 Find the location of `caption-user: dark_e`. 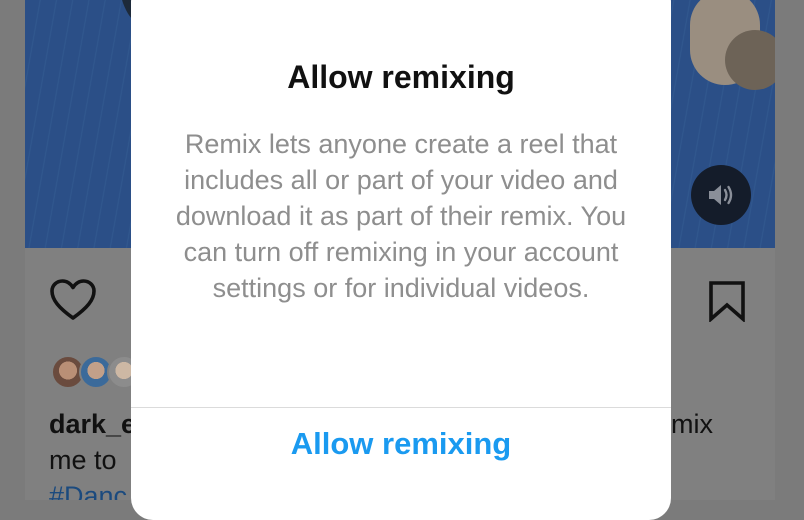

caption-user: dark_e is located at coordinates (92, 424).